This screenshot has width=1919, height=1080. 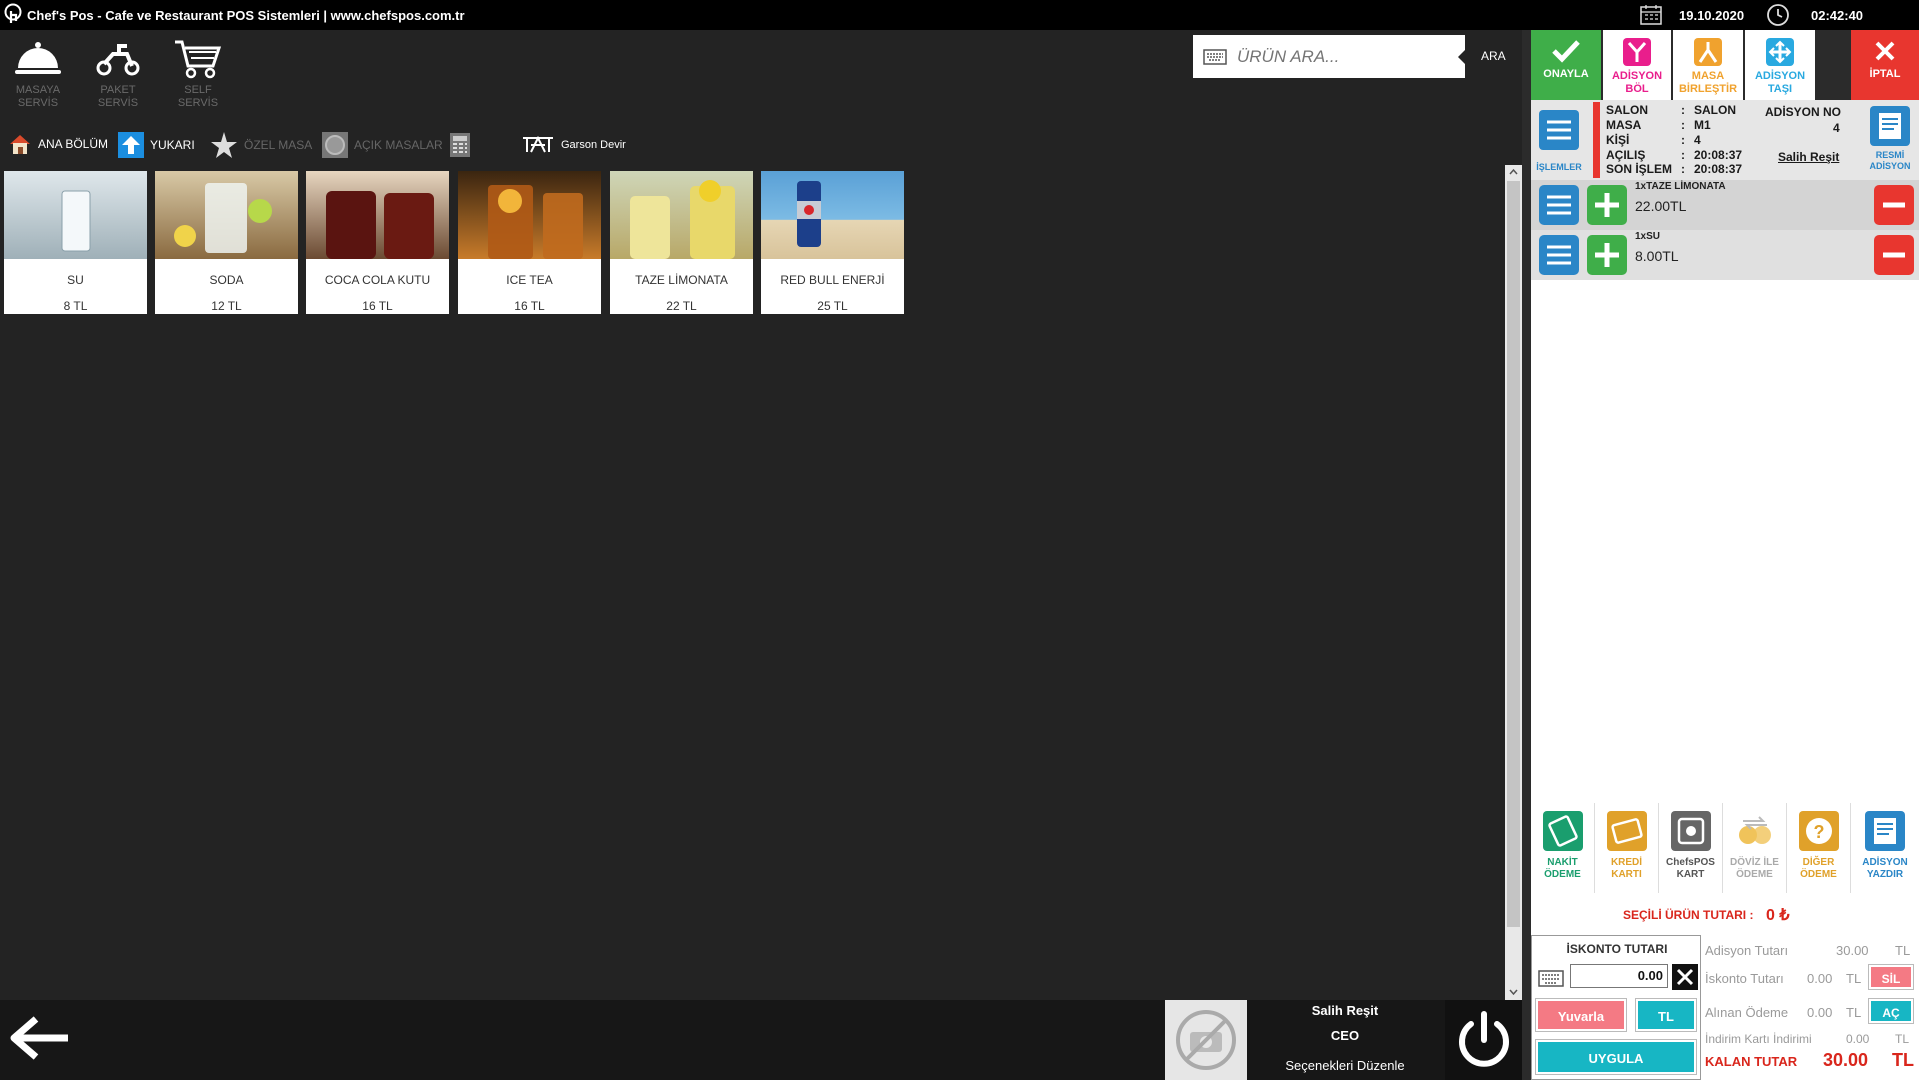 I want to click on plate-icon, so click(x=335, y=145).